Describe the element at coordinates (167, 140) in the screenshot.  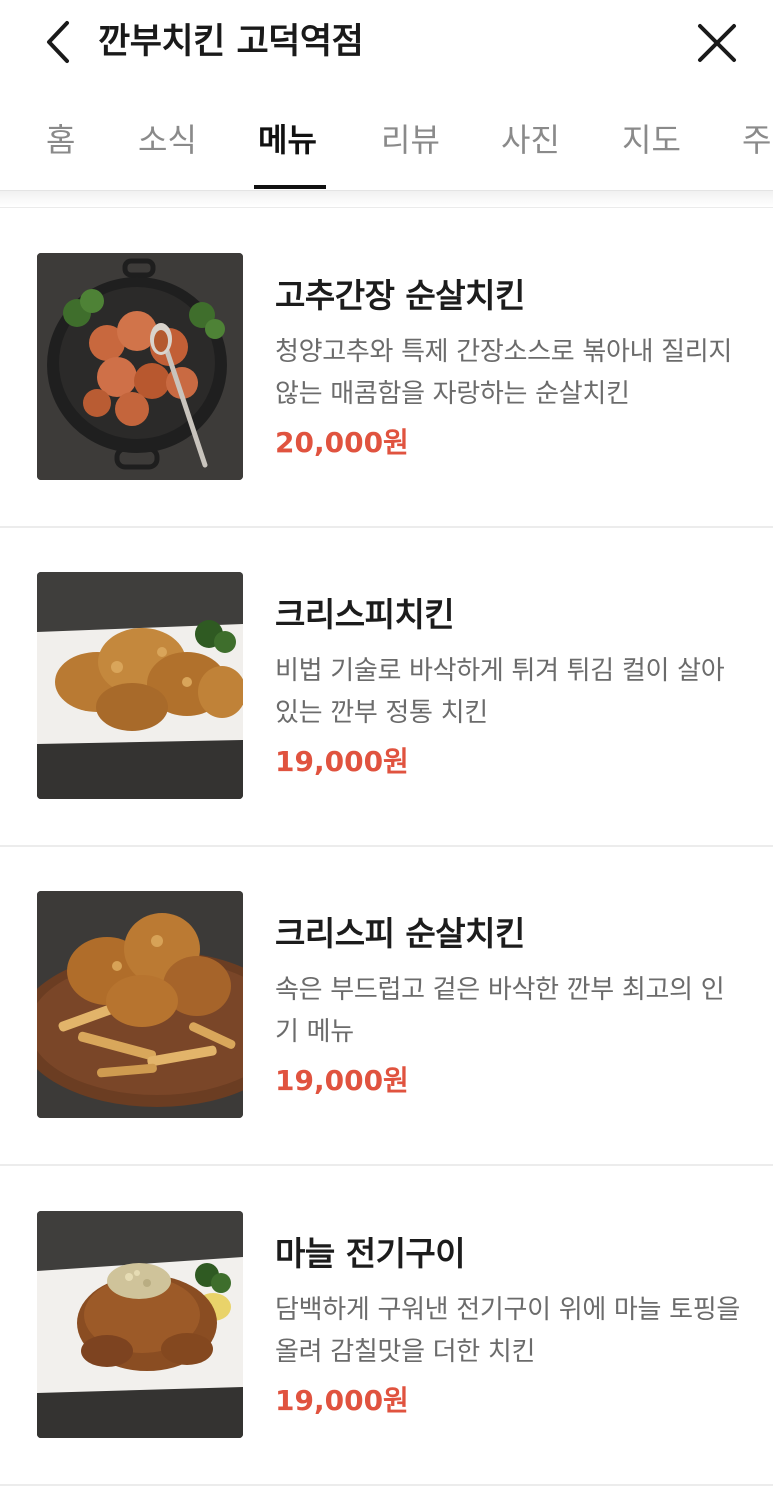
I see `tab-news: 소식` at that location.